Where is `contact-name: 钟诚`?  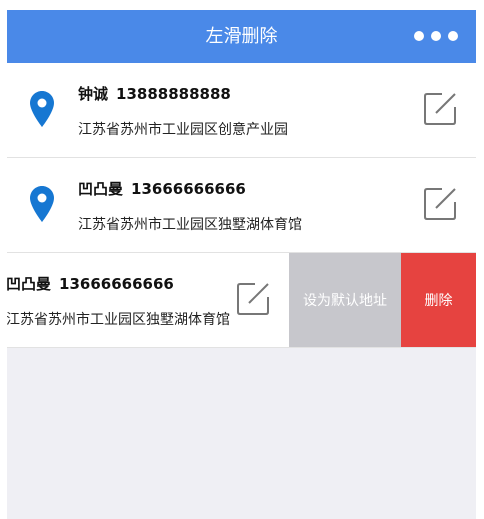 contact-name: 钟诚 is located at coordinates (93, 94).